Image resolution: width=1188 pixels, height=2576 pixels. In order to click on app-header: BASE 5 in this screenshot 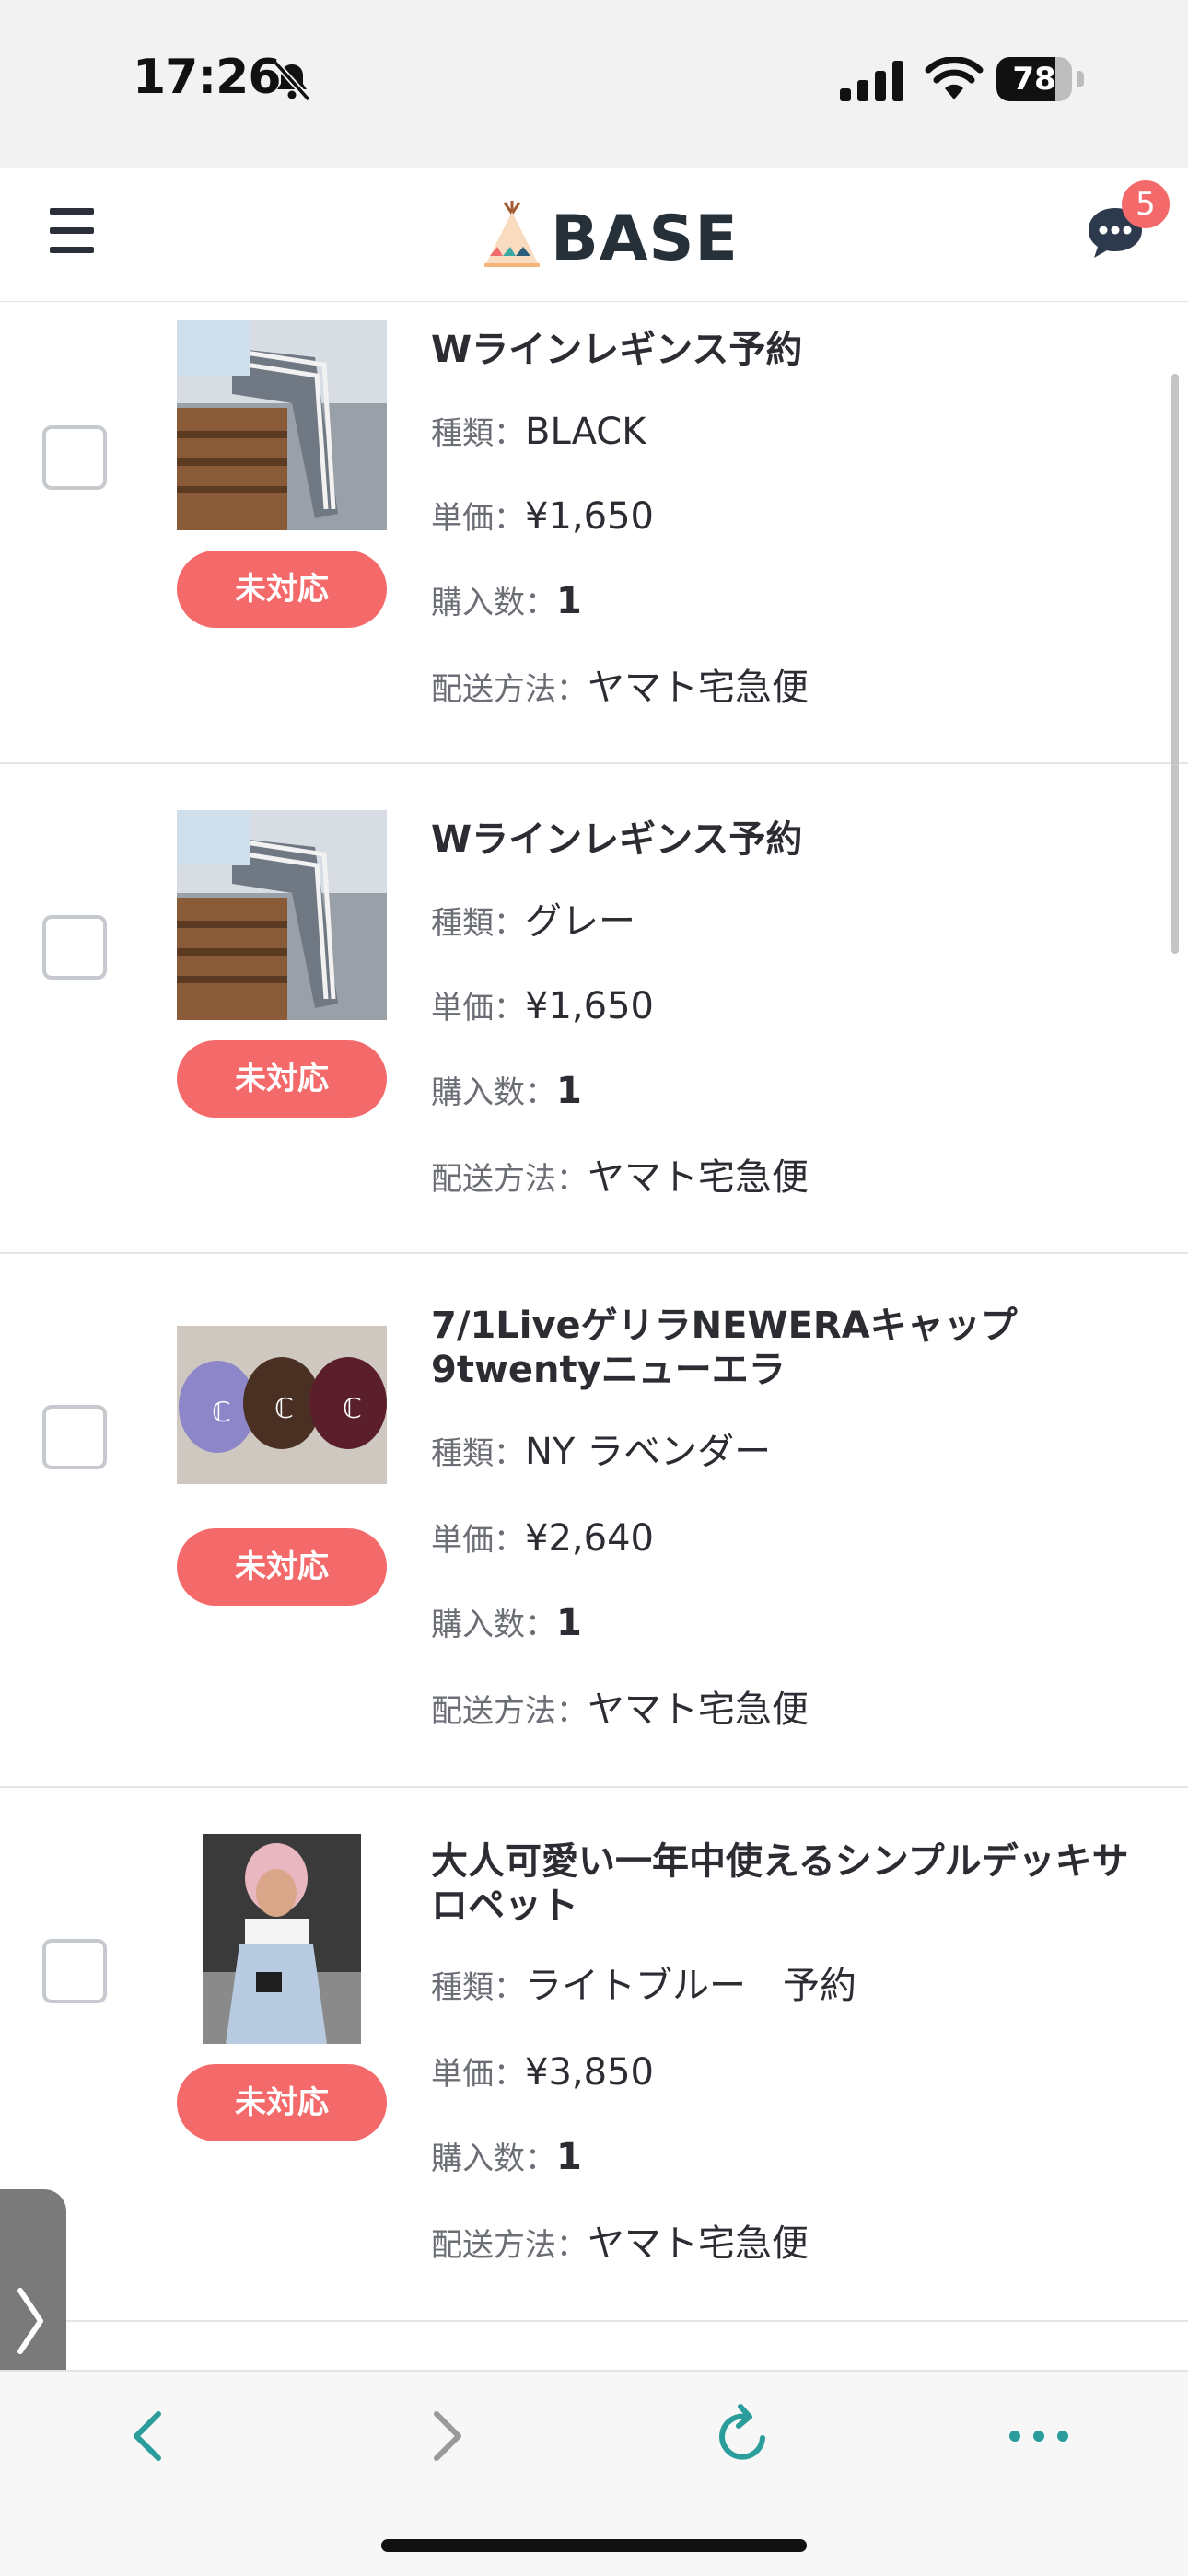, I will do `click(594, 235)`.